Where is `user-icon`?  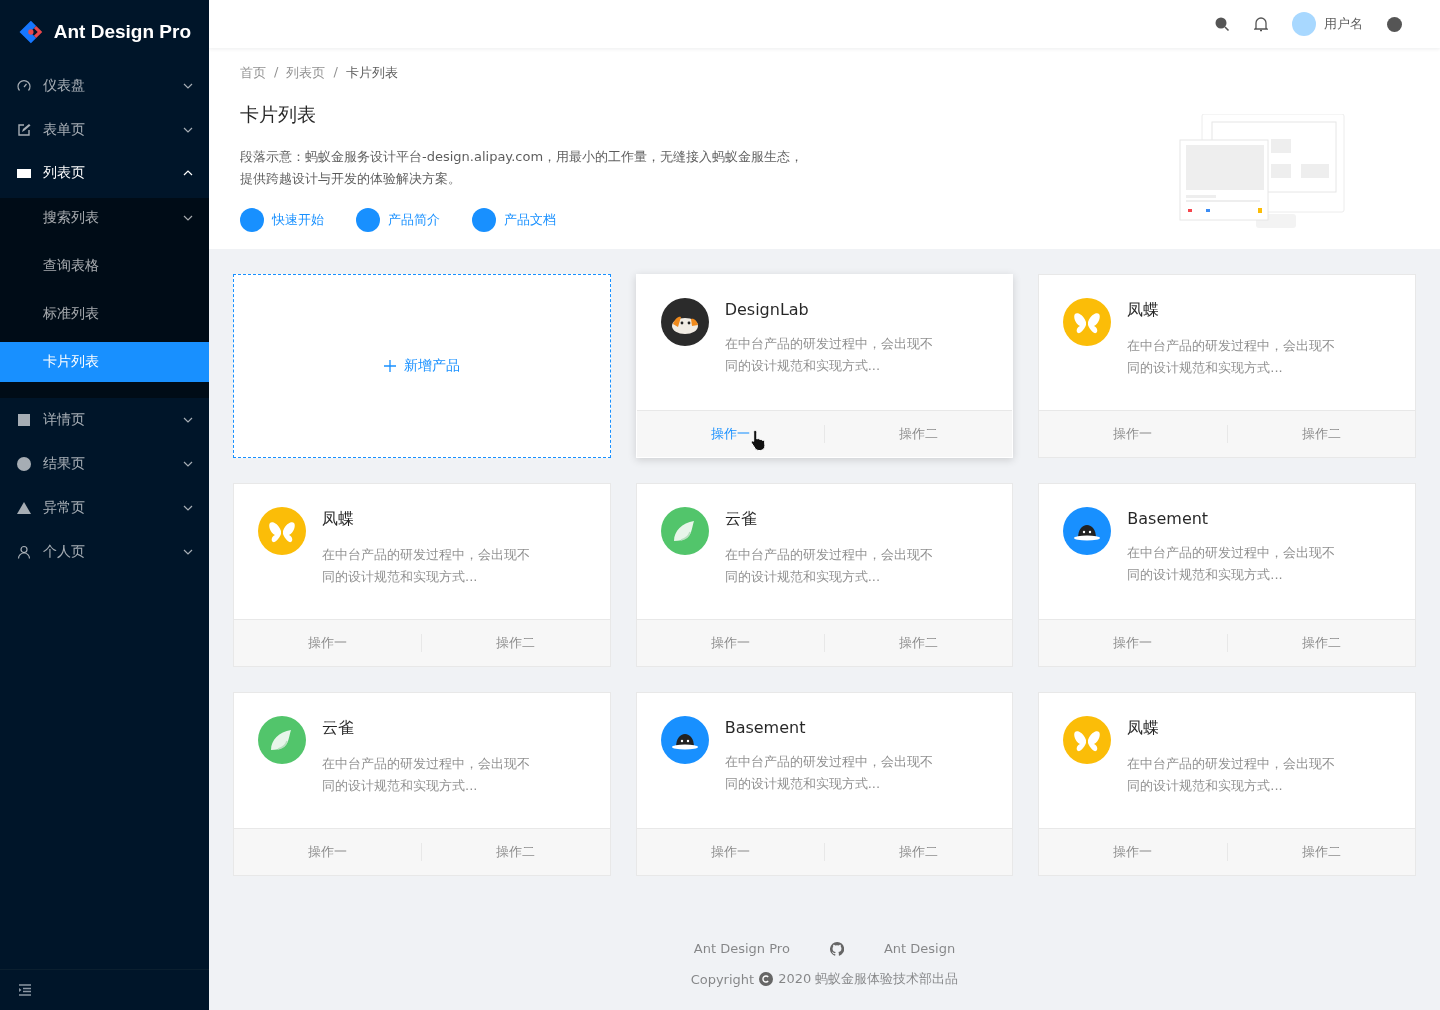
user-icon is located at coordinates (24, 552).